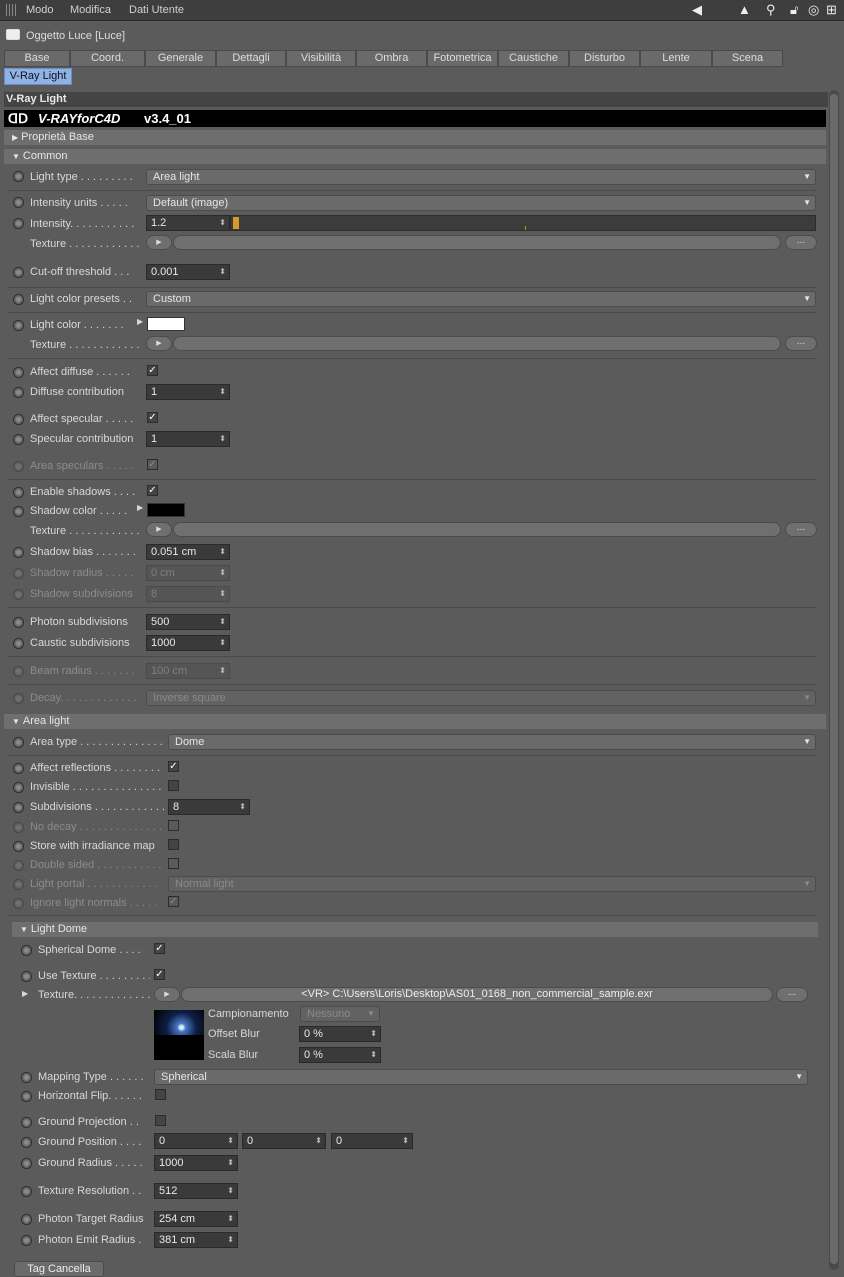  I want to click on cursor-icon: ▲, so click(744, 10).